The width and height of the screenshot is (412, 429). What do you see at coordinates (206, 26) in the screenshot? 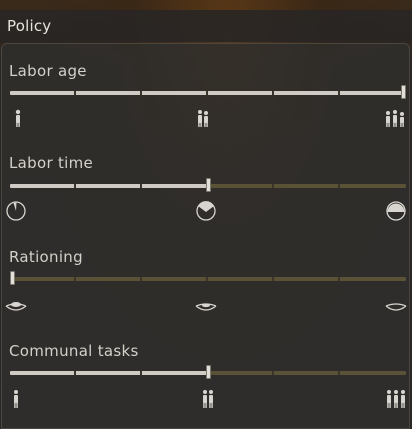
I see `title-bar` at bounding box center [206, 26].